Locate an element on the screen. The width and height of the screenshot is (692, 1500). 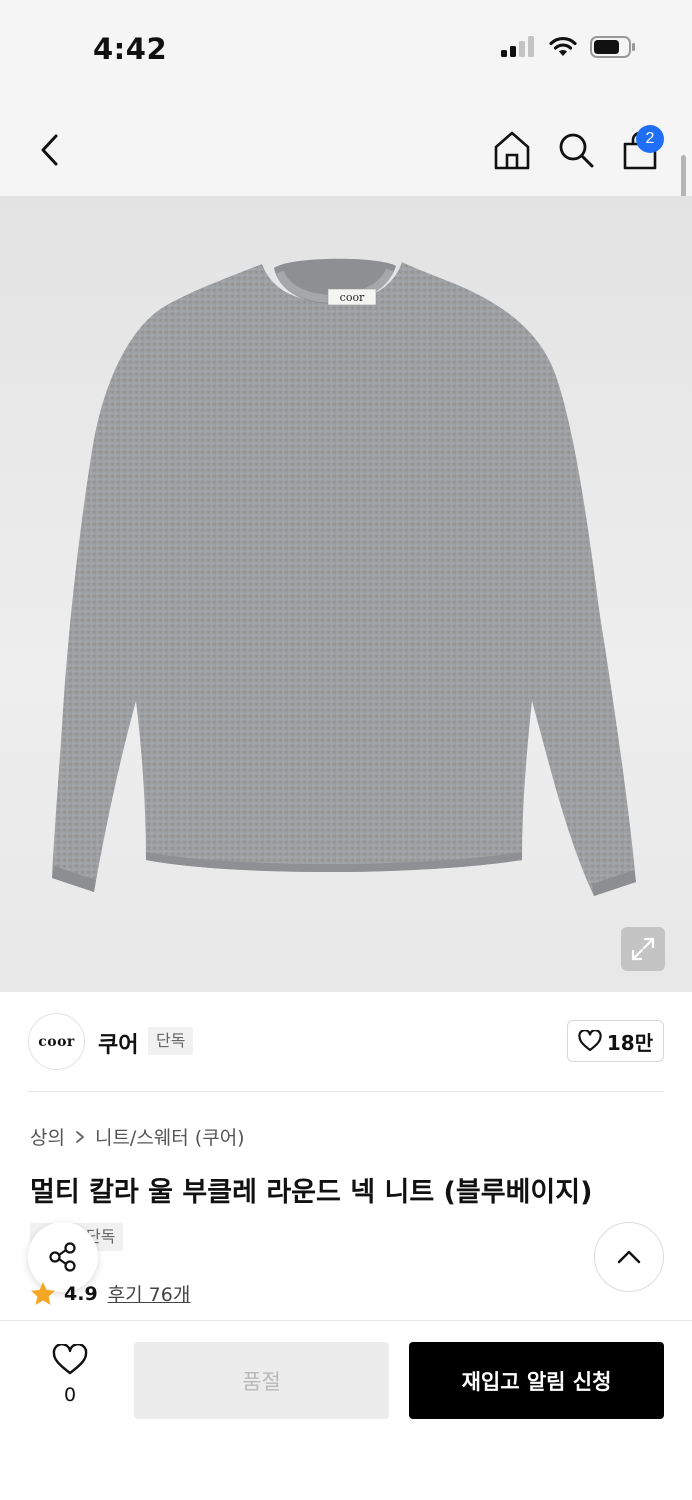
rating-score: 4.9 is located at coordinates (81, 1293).